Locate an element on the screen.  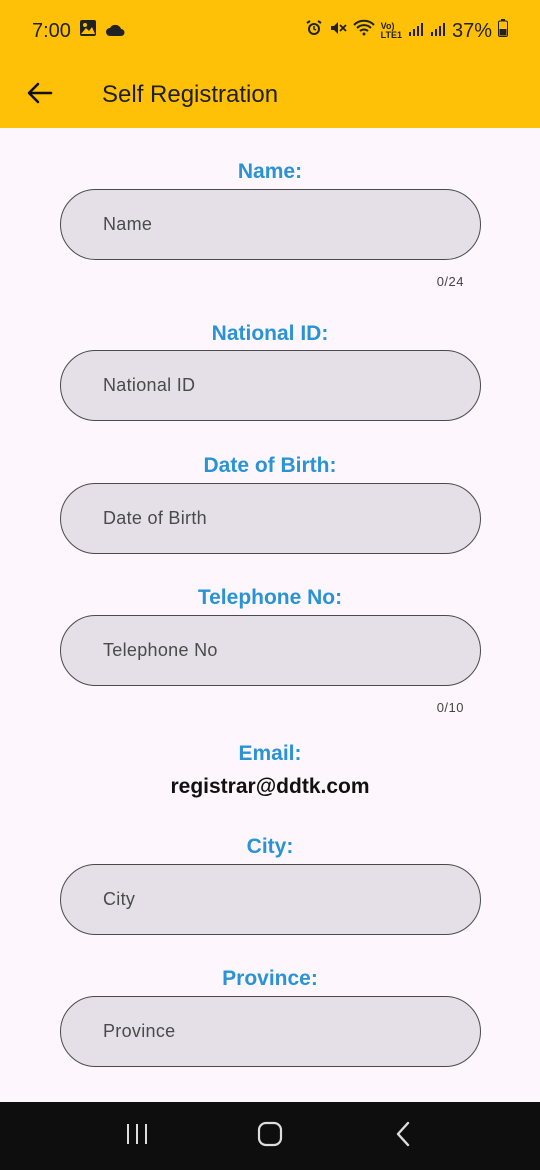
mute-icon is located at coordinates (338, 31).